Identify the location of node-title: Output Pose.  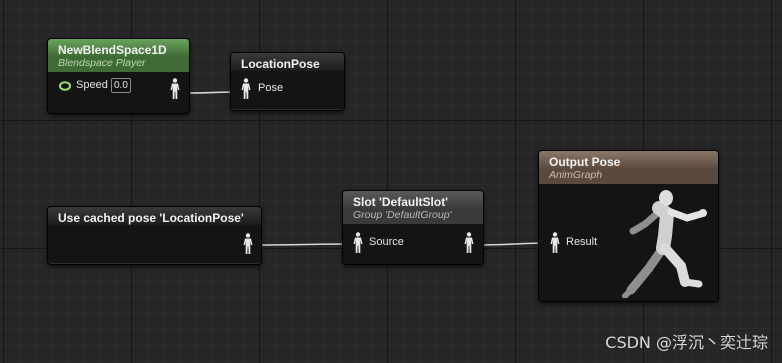
(628, 160).